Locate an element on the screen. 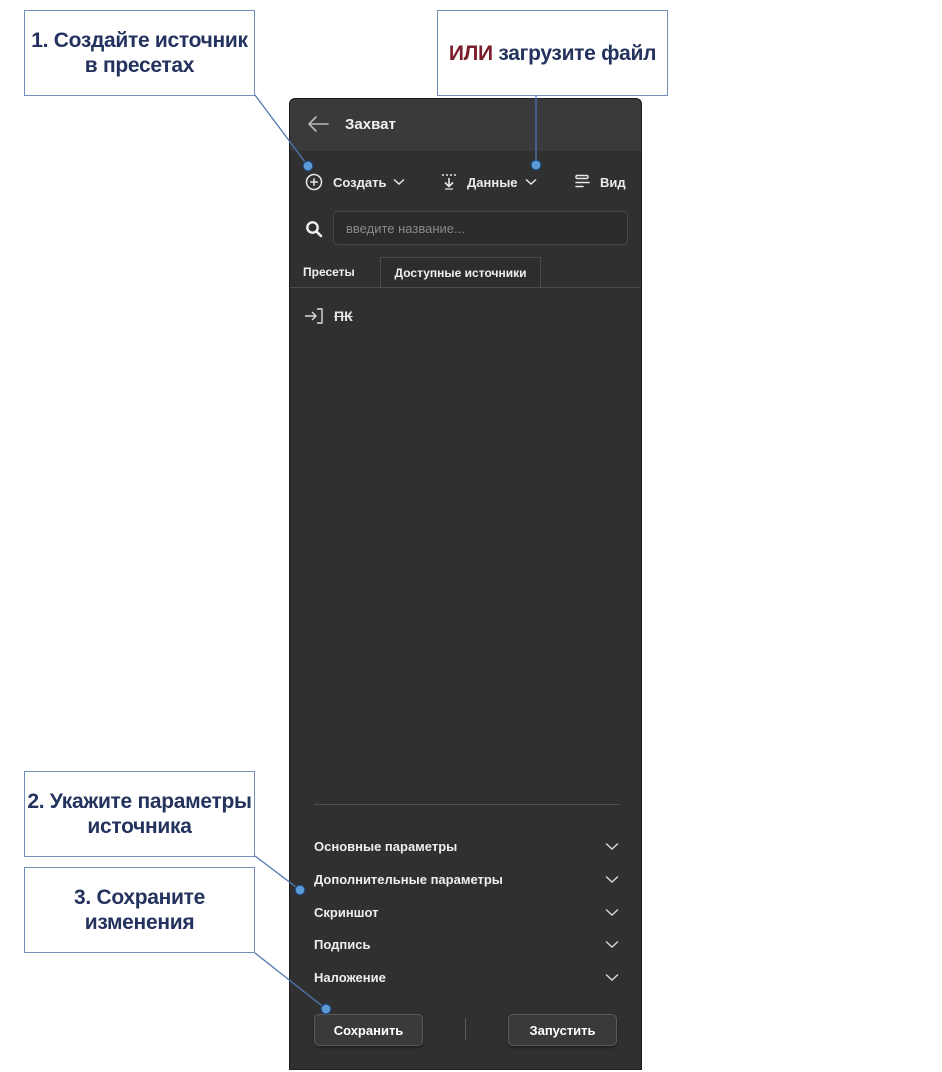  search-row is located at coordinates (465, 229).